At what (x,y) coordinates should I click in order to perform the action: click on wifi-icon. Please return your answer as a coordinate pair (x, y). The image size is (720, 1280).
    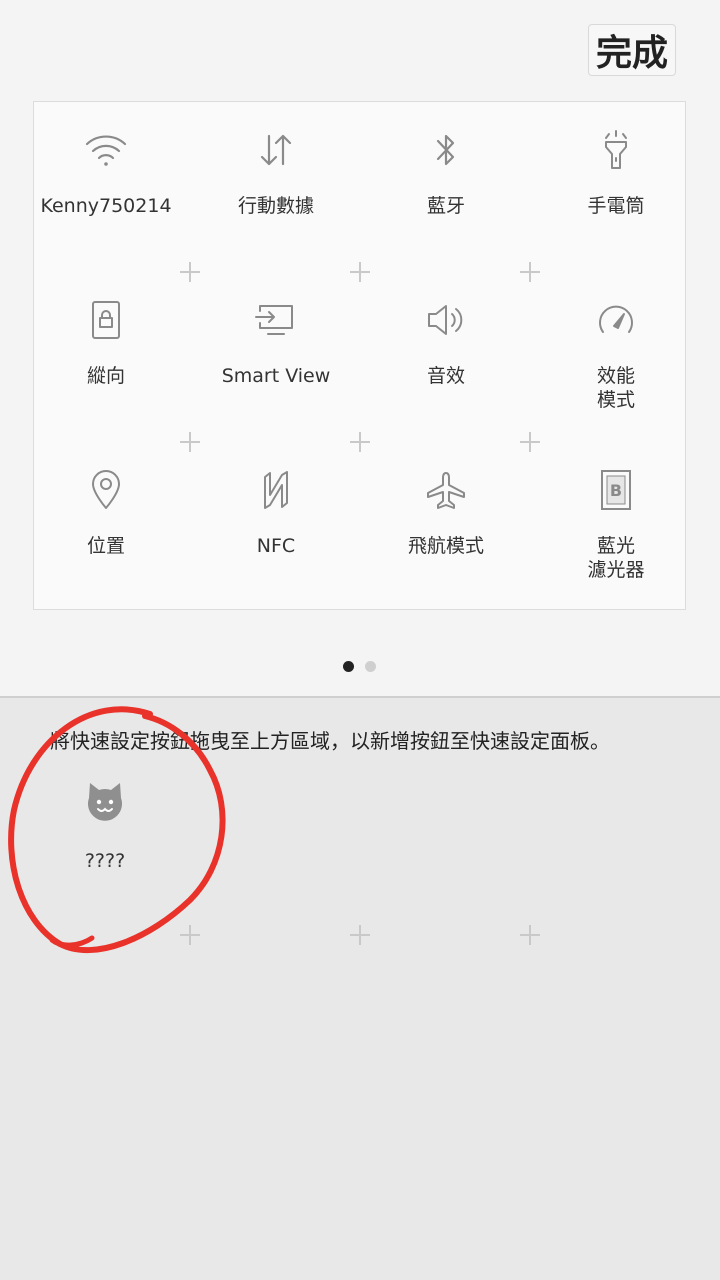
    Looking at the image, I should click on (106, 150).